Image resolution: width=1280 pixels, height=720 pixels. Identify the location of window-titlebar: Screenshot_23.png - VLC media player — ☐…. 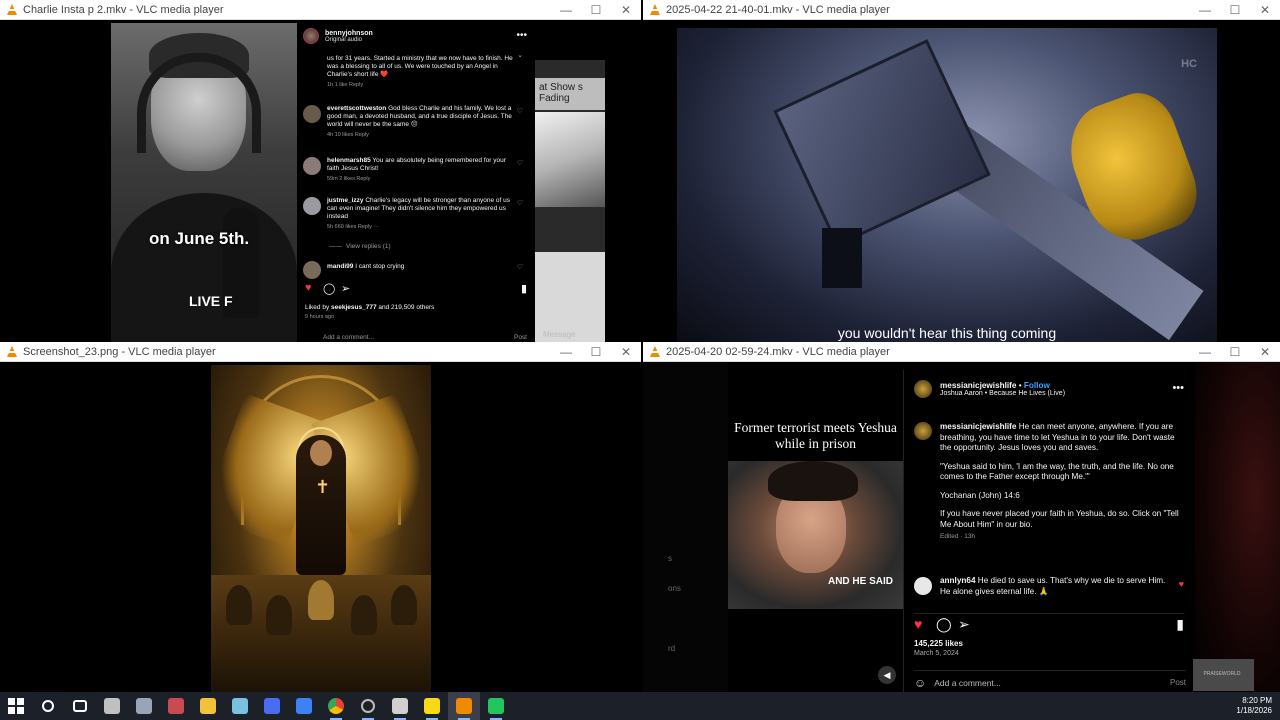
(320, 352).